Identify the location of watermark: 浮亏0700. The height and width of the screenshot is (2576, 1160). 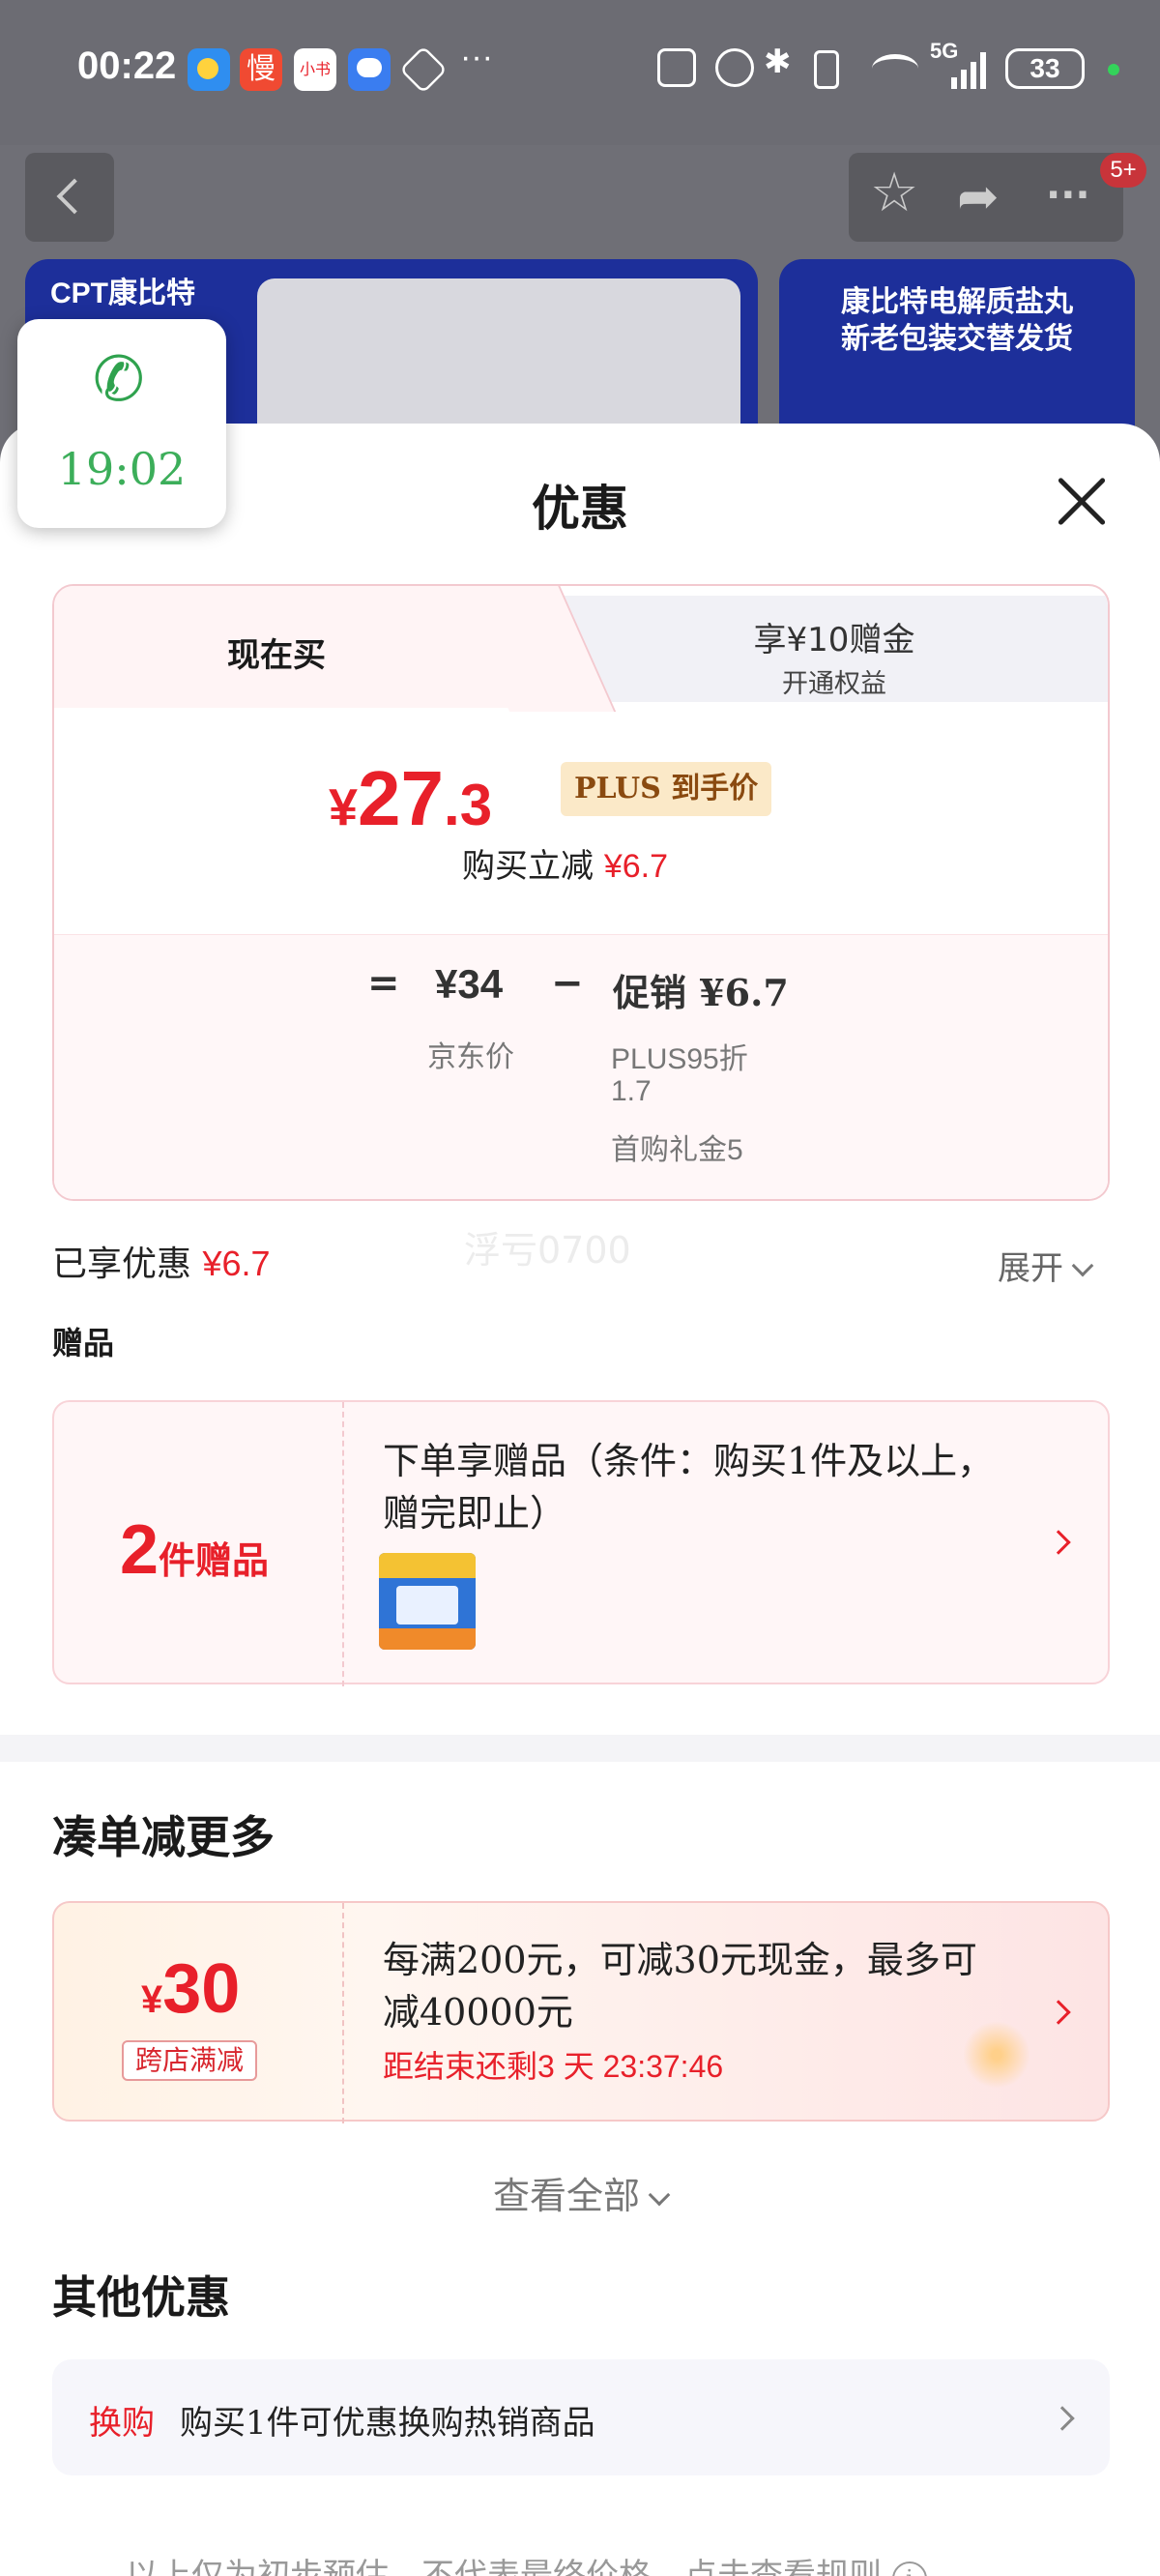
(548, 1250).